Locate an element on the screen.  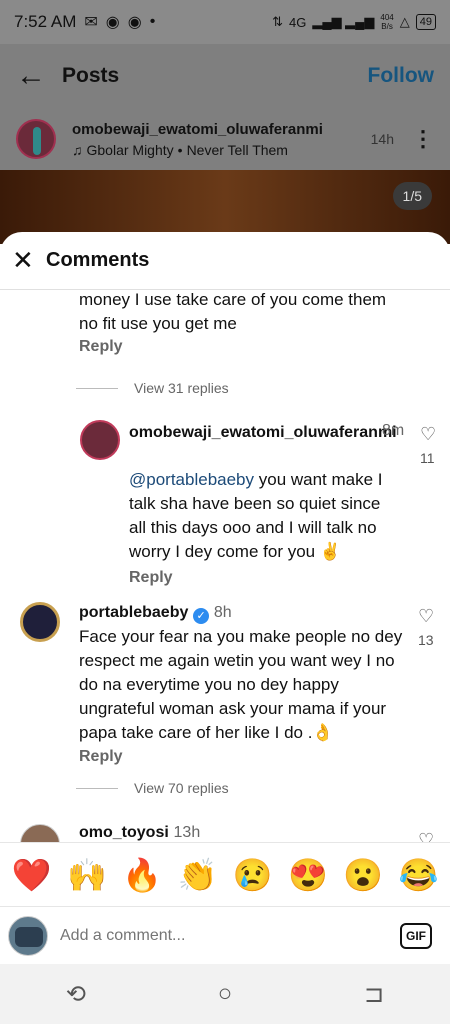
heart-emoji-button: ❤️ is located at coordinates (32, 875).